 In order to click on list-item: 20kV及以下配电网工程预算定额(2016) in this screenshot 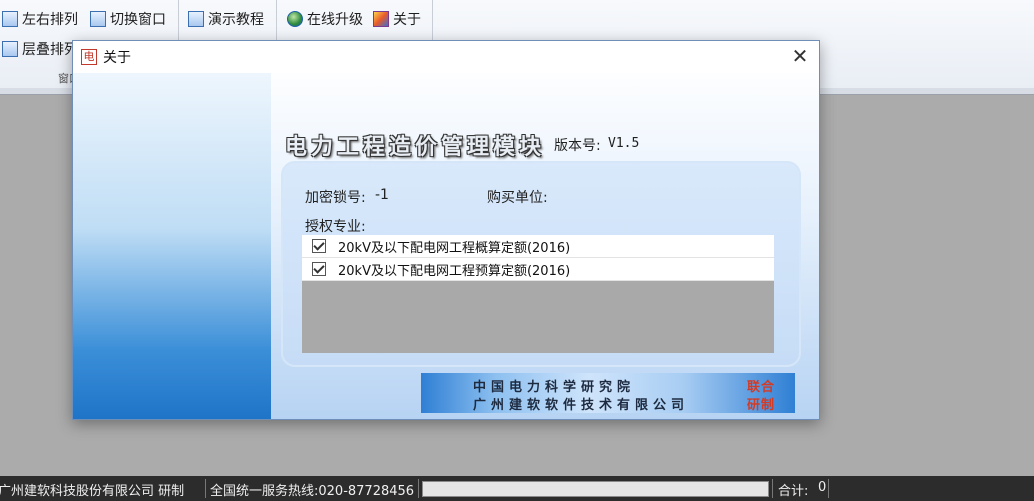, I will do `click(538, 269)`.